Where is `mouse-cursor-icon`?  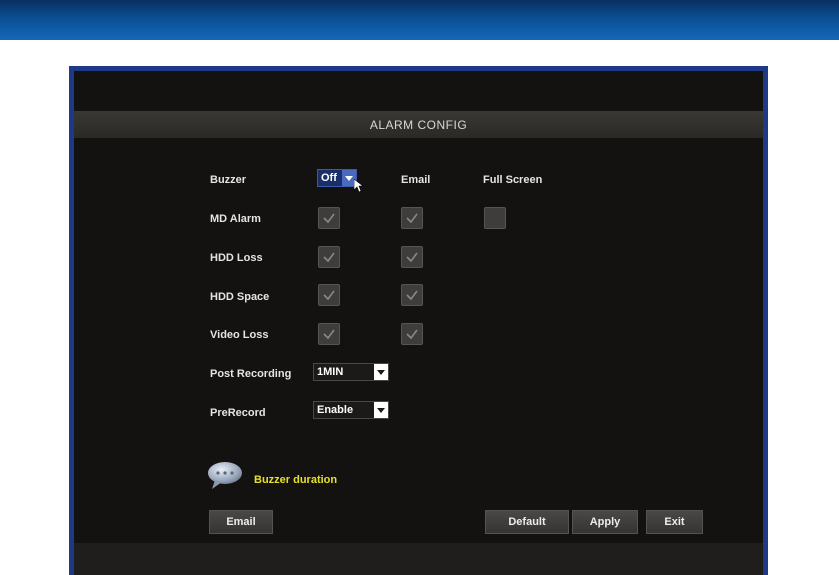
mouse-cursor-icon is located at coordinates (359, 186).